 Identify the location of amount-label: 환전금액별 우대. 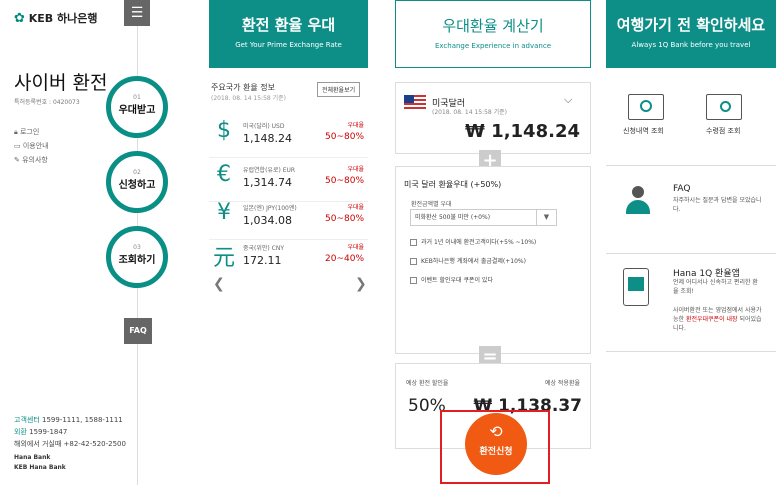
(431, 204).